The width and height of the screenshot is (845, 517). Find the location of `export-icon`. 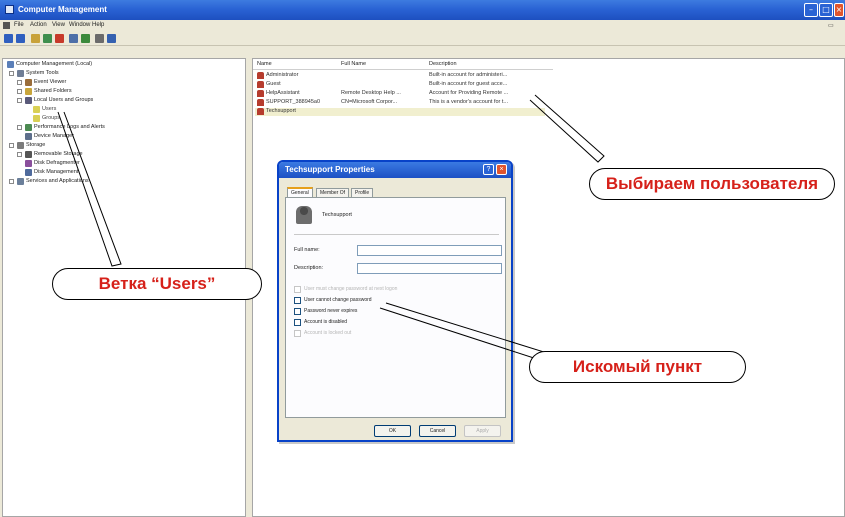

export-icon is located at coordinates (99, 38).